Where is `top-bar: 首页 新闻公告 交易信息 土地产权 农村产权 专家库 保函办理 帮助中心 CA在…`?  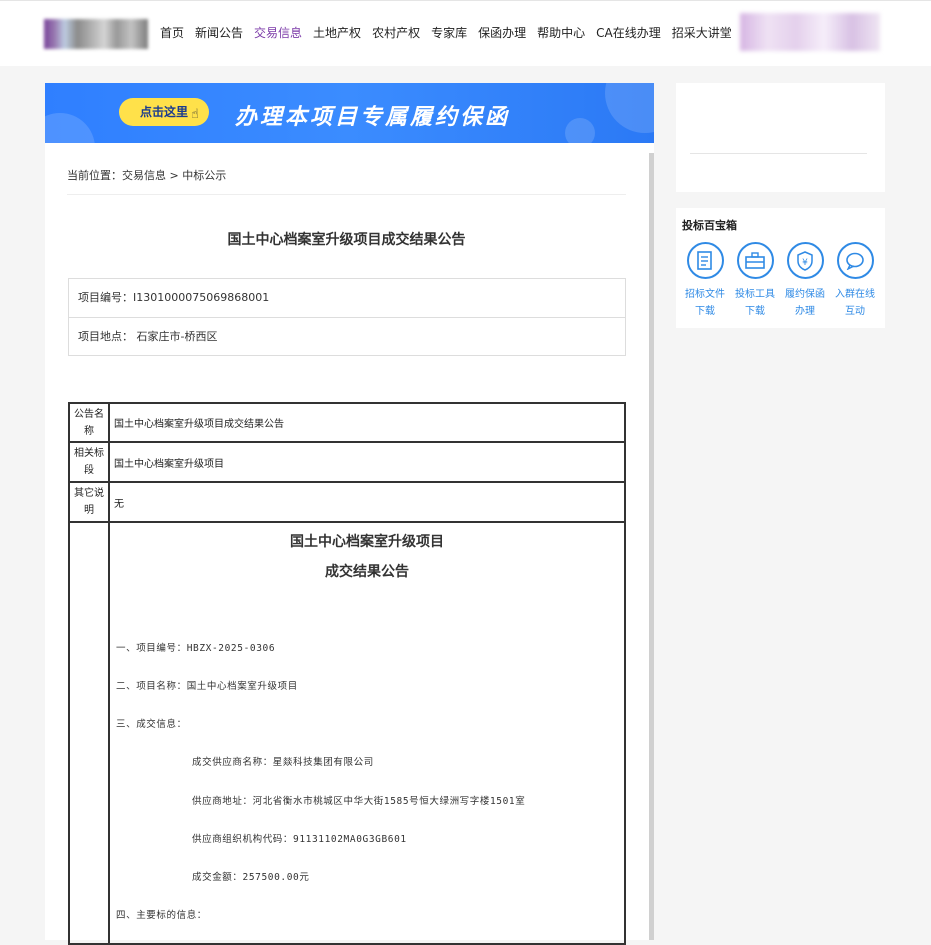
top-bar: 首页 新闻公告 交易信息 土地产权 农村产权 专家库 保函办理 帮助中心 CA在… is located at coordinates (465, 33).